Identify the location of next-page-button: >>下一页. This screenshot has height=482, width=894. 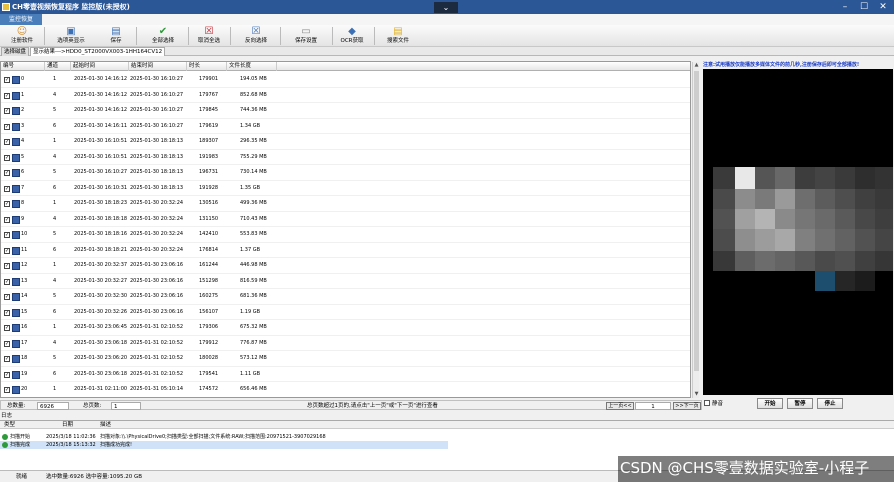
(687, 406).